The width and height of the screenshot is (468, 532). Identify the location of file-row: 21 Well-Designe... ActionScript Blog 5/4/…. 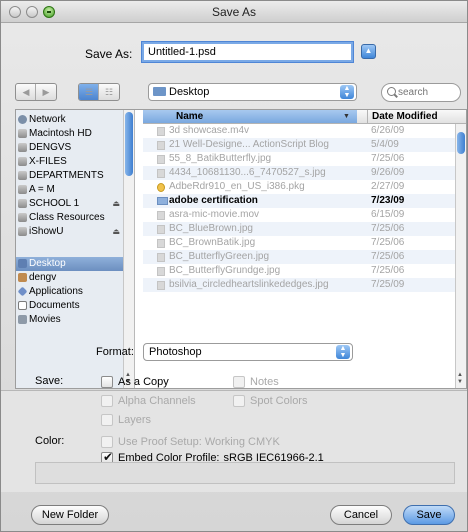
(299, 145).